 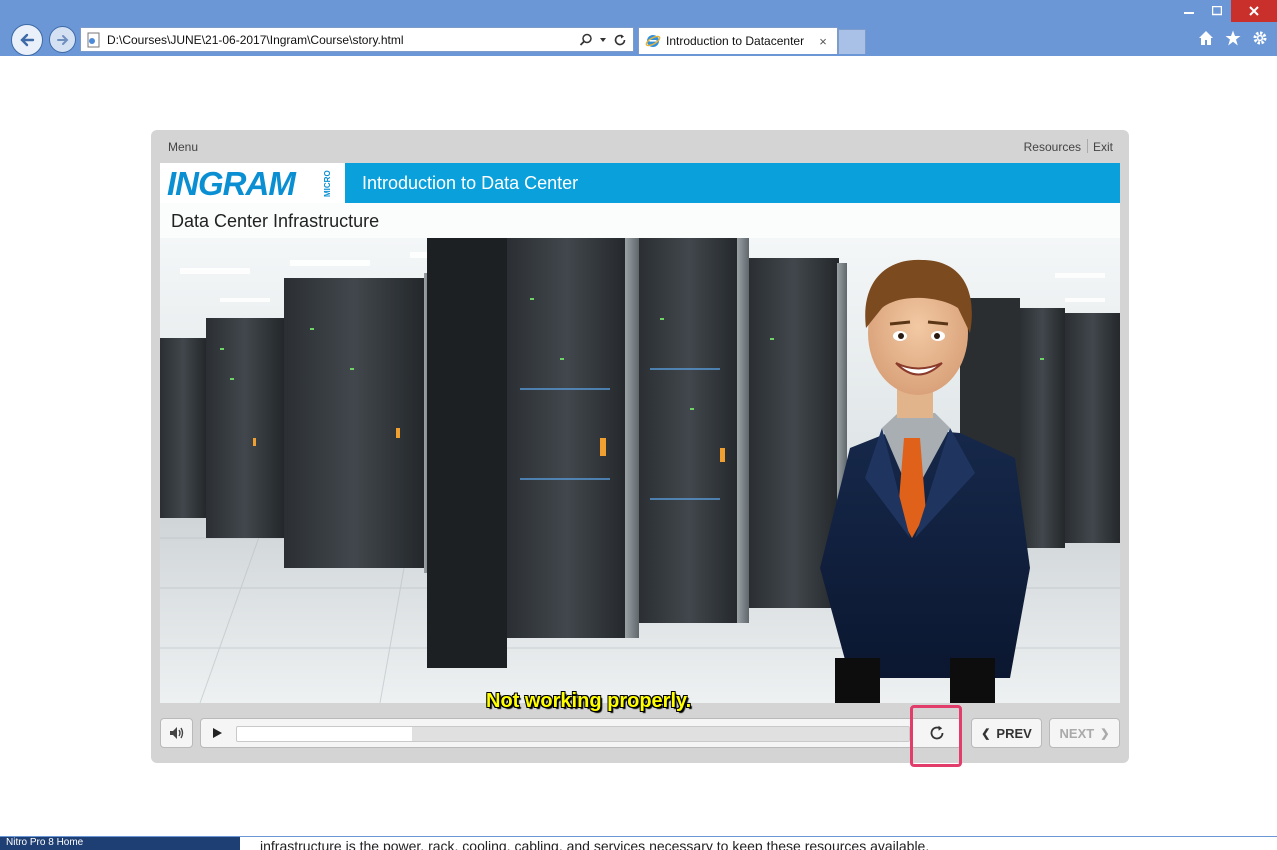 I want to click on window-controls, so click(x=1226, y=11).